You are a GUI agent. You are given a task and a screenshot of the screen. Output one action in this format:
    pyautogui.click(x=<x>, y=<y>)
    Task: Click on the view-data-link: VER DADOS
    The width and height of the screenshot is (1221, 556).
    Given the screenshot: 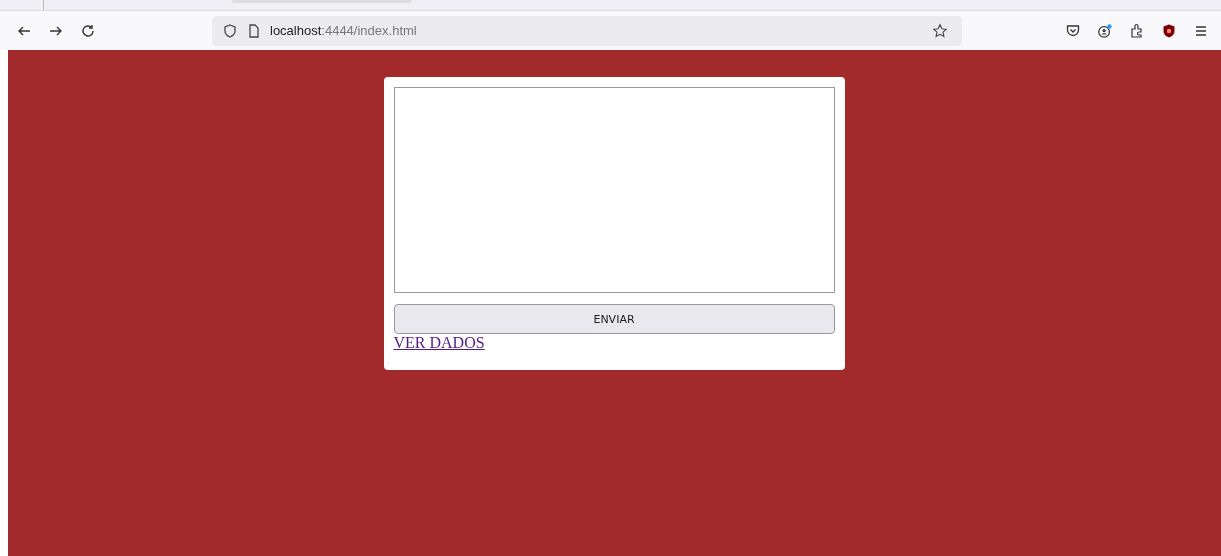 What is the action you would take?
    pyautogui.click(x=439, y=343)
    